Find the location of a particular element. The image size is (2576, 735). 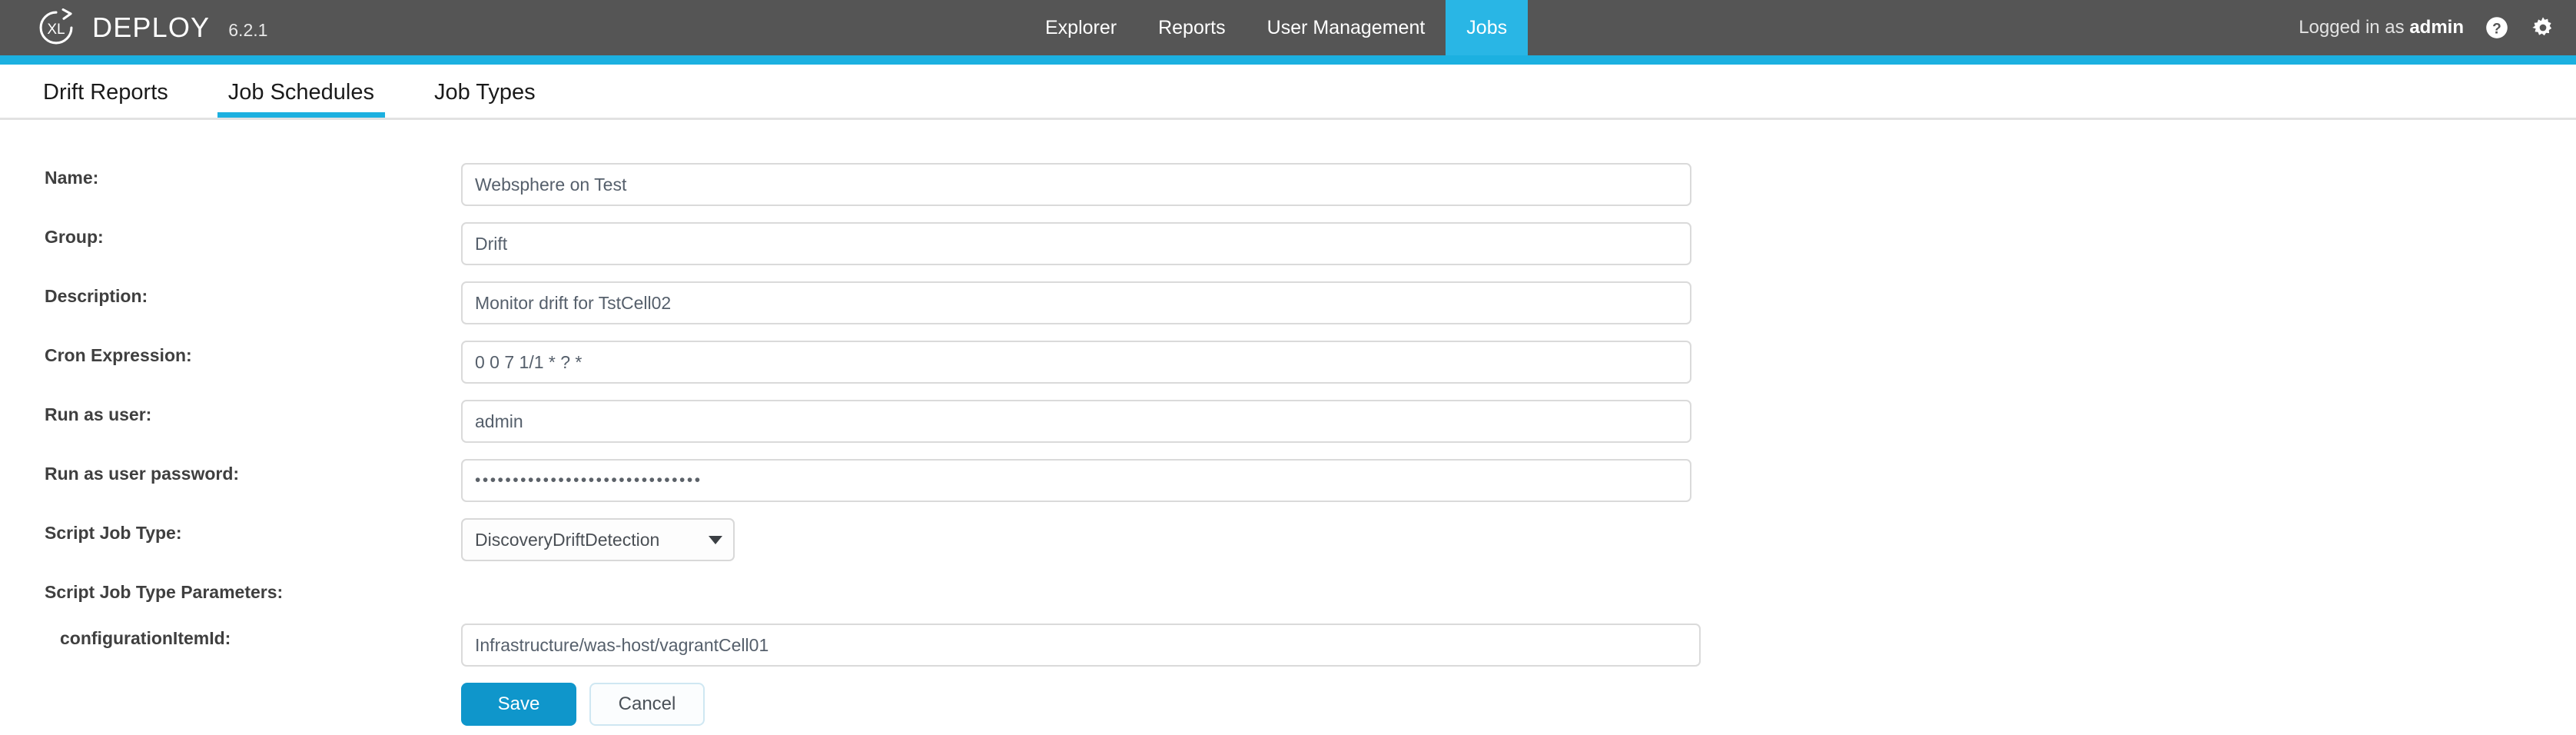

brand-version: 6.2.1 is located at coordinates (248, 29).